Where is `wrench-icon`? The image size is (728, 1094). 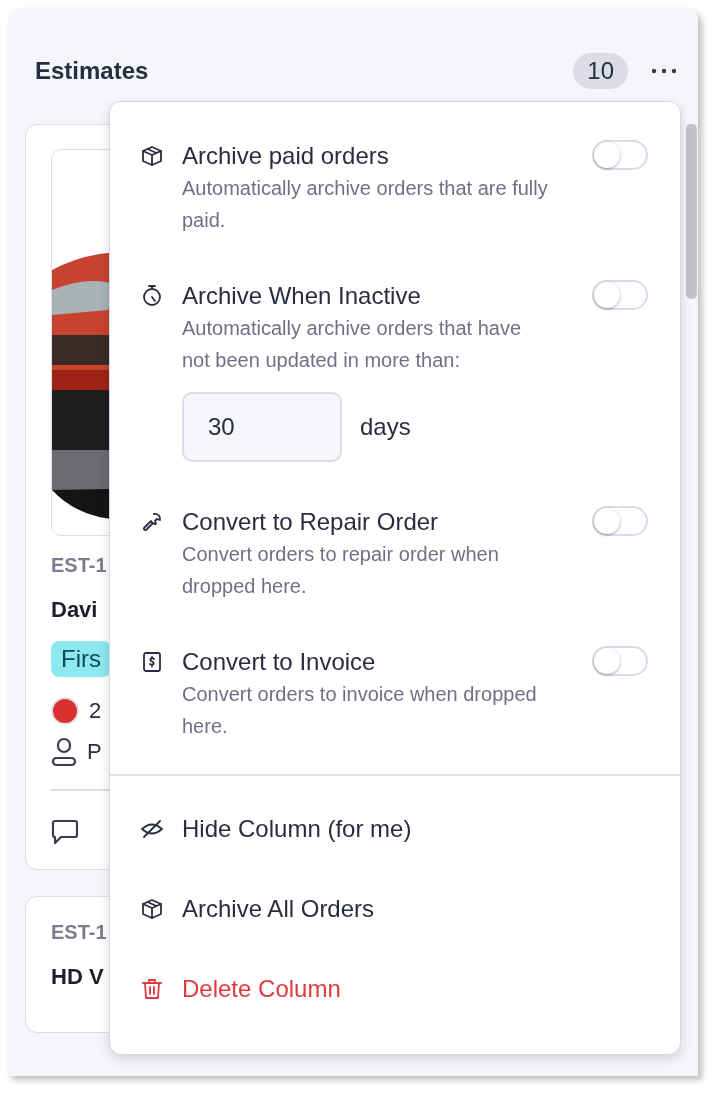
wrench-icon is located at coordinates (152, 522).